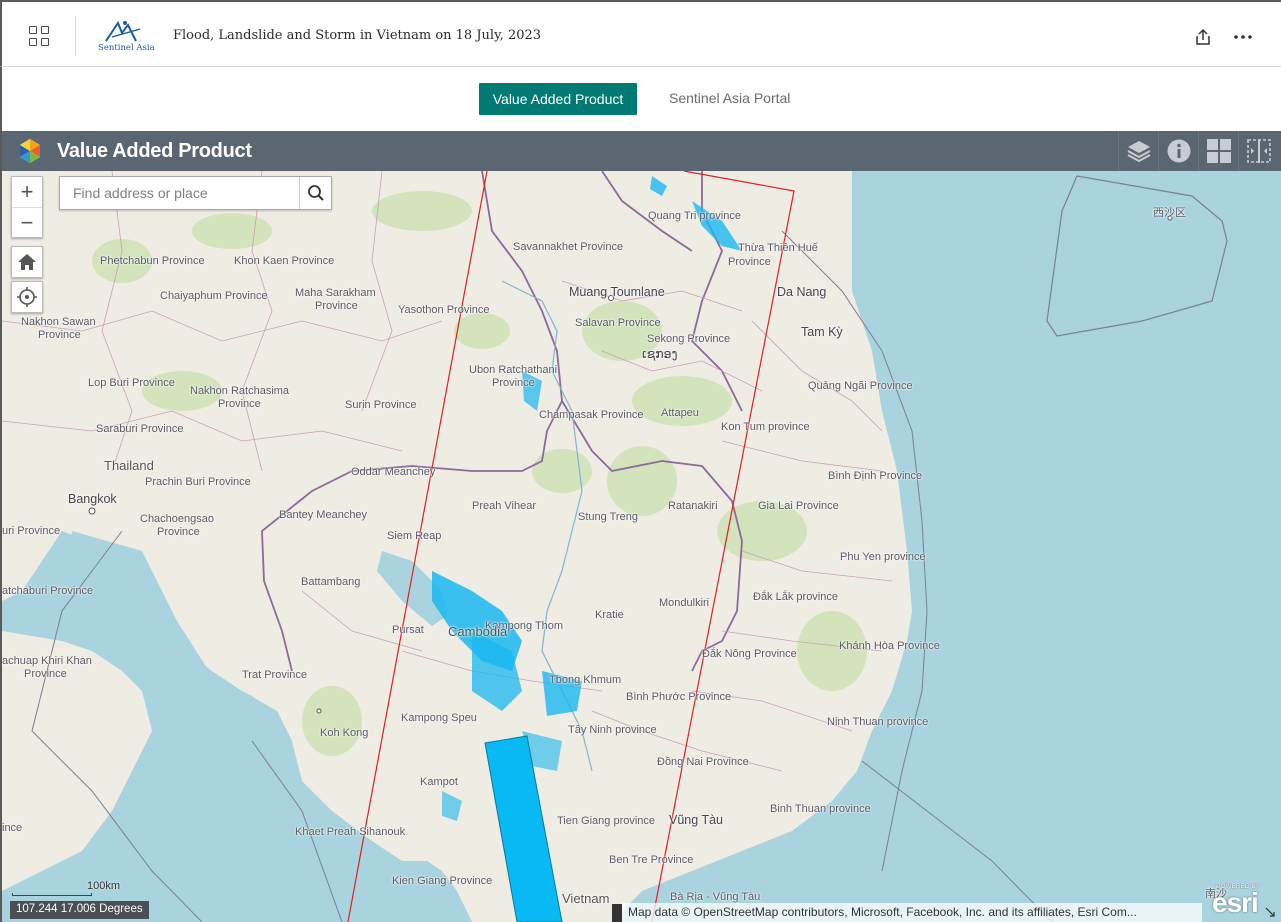 The width and height of the screenshot is (1281, 922). Describe the element at coordinates (125, 37) in the screenshot. I see `sentinel-asia-logo: Sentinel Asia` at that location.